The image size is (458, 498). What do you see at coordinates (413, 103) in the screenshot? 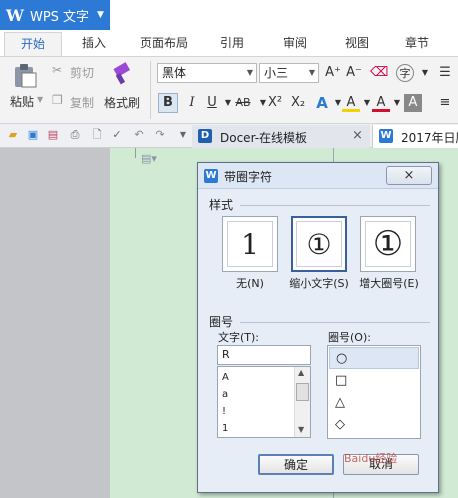
I see `char-shading-button: A` at bounding box center [413, 103].